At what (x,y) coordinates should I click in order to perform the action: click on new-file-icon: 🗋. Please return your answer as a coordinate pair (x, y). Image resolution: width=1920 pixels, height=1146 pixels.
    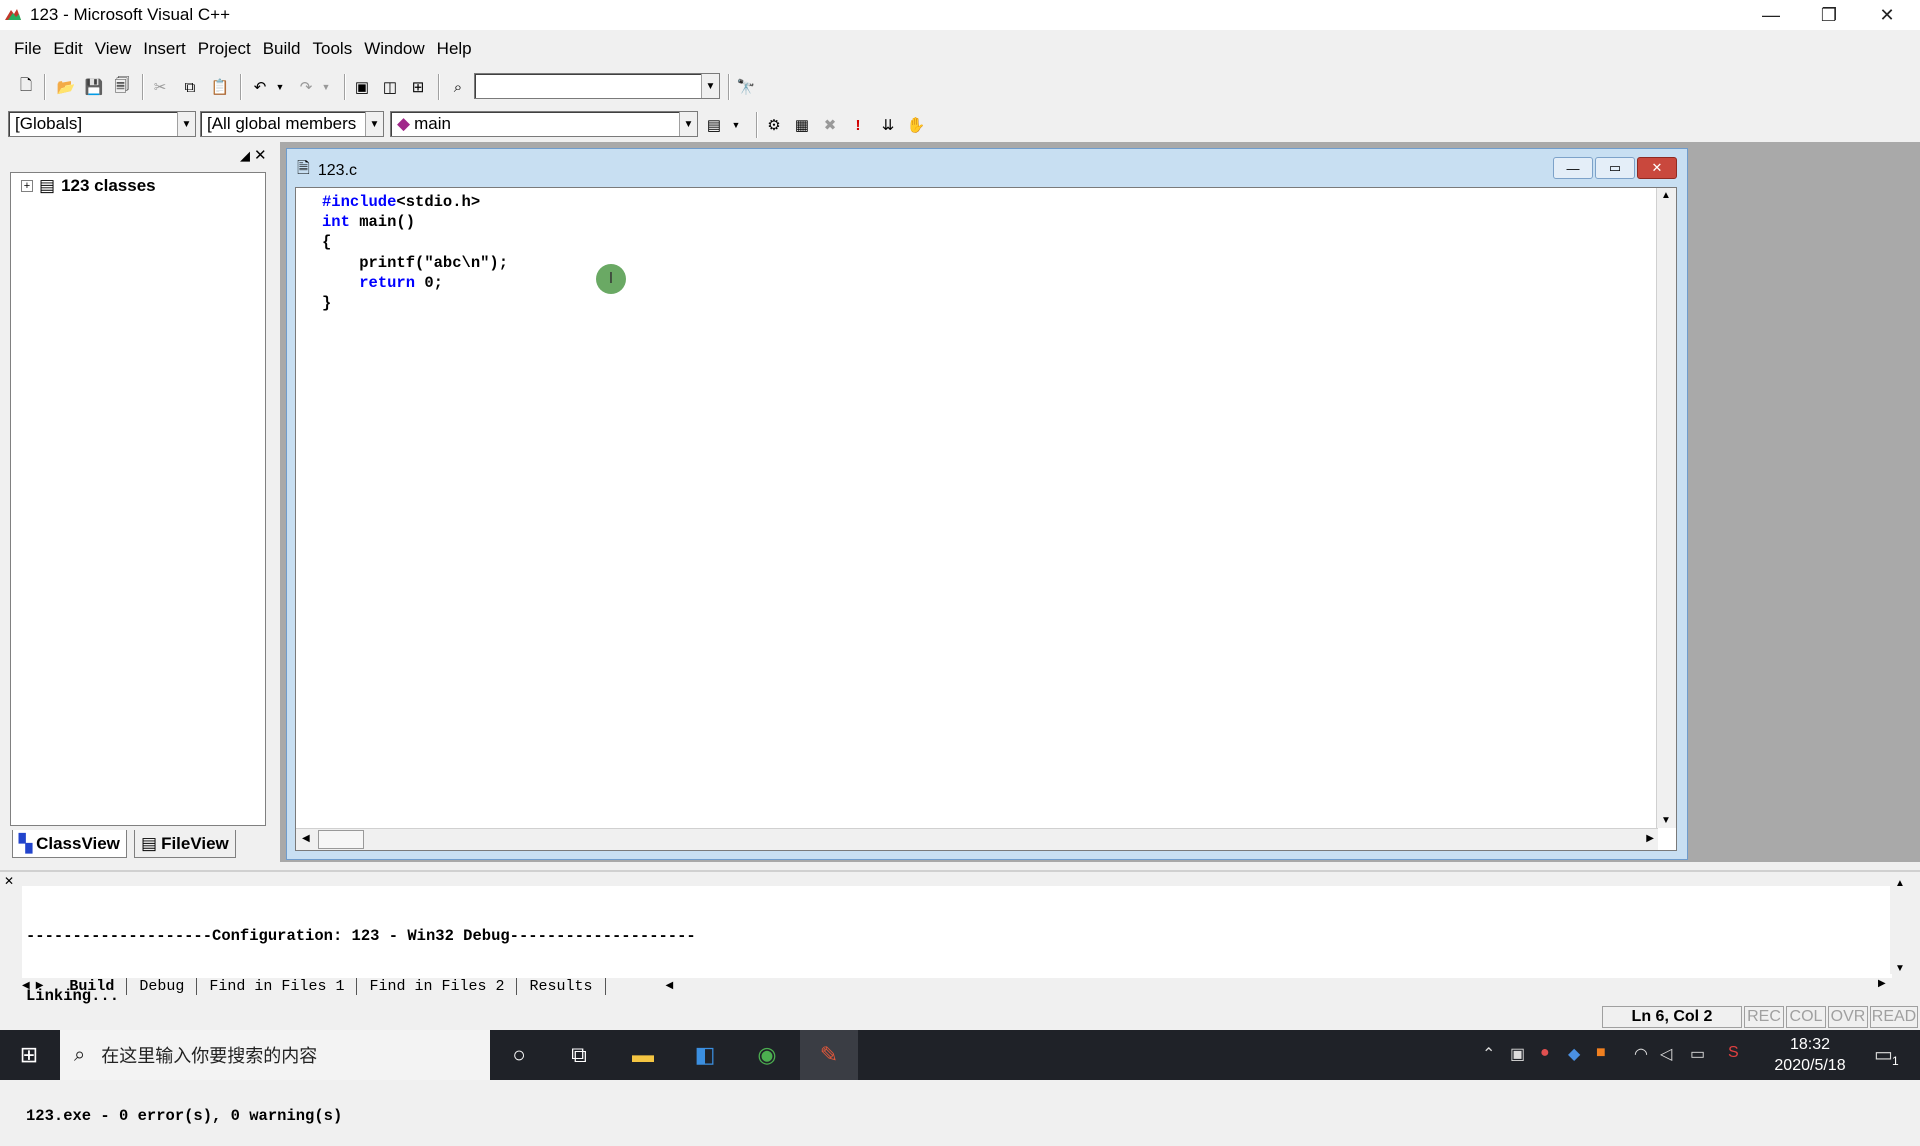
    Looking at the image, I should click on (26, 87).